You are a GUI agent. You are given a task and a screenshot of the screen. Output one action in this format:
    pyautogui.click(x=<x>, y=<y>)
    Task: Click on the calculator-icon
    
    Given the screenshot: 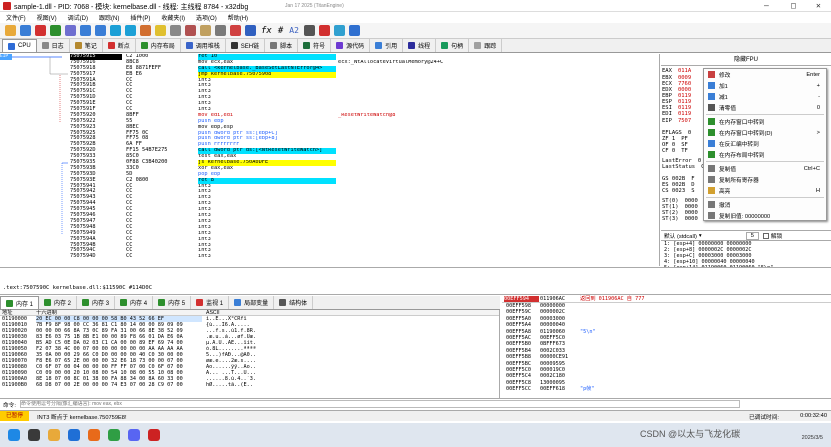 What is the action you would take?
    pyautogui.click(x=339, y=30)
    